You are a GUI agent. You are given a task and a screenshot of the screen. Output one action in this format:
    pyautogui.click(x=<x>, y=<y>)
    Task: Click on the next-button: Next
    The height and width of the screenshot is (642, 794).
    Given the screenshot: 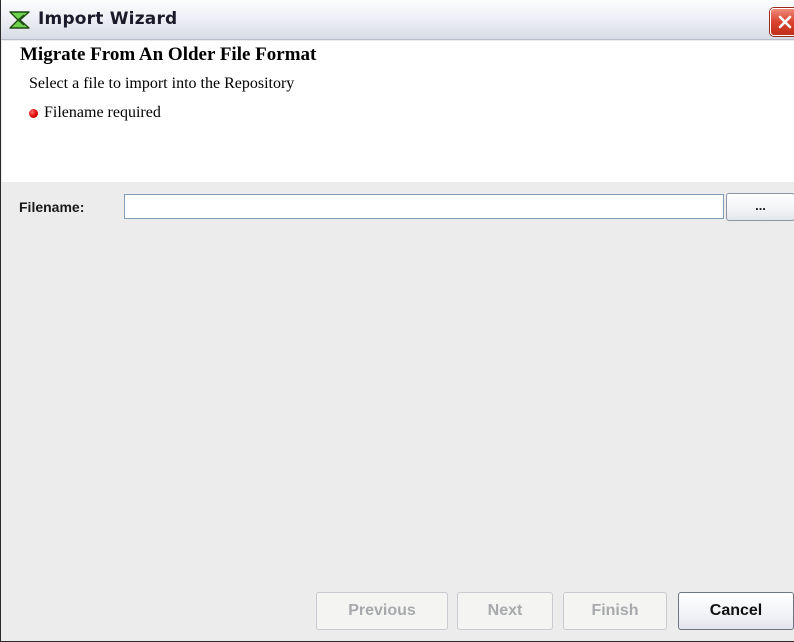 What is the action you would take?
    pyautogui.click(x=505, y=611)
    